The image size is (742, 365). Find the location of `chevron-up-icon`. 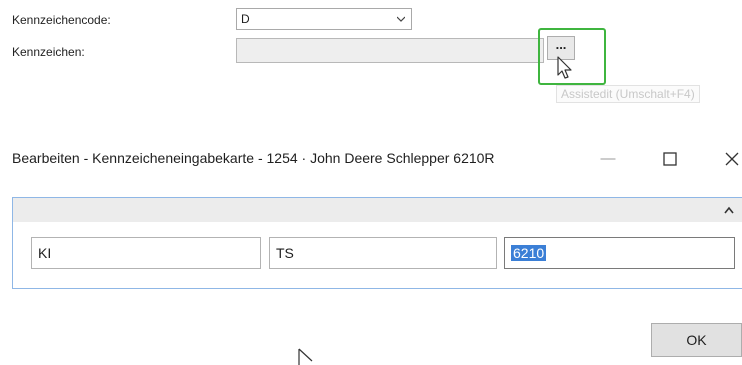

chevron-up-icon is located at coordinates (729, 210).